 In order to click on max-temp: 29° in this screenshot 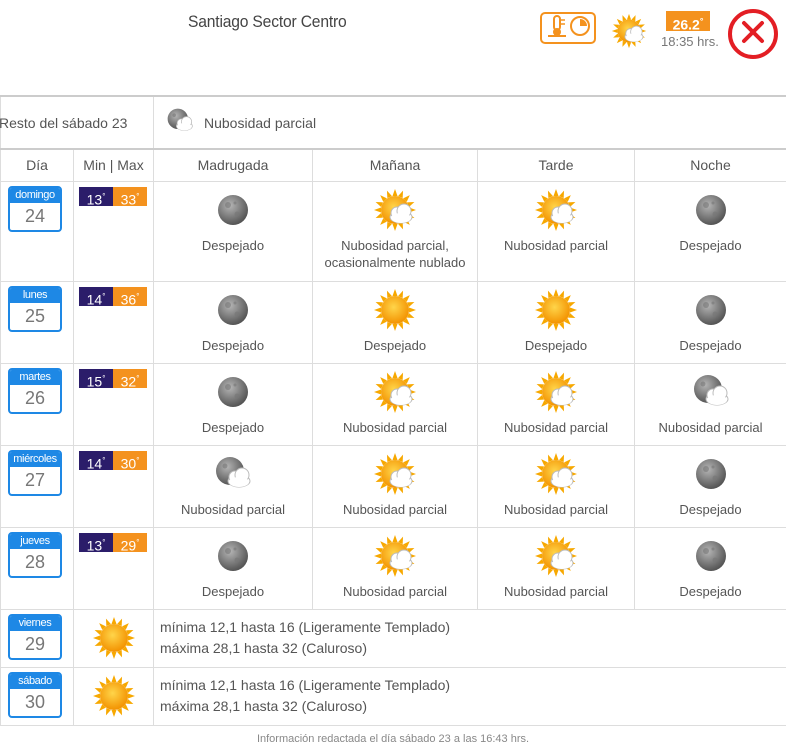, I will do `click(130, 542)`.